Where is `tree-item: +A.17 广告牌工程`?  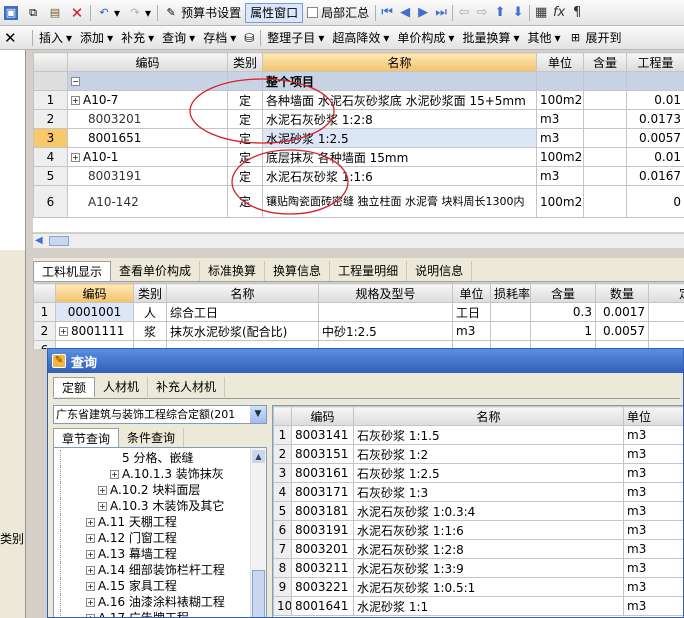 tree-item: +A.17 广告牌工程 is located at coordinates (152, 613).